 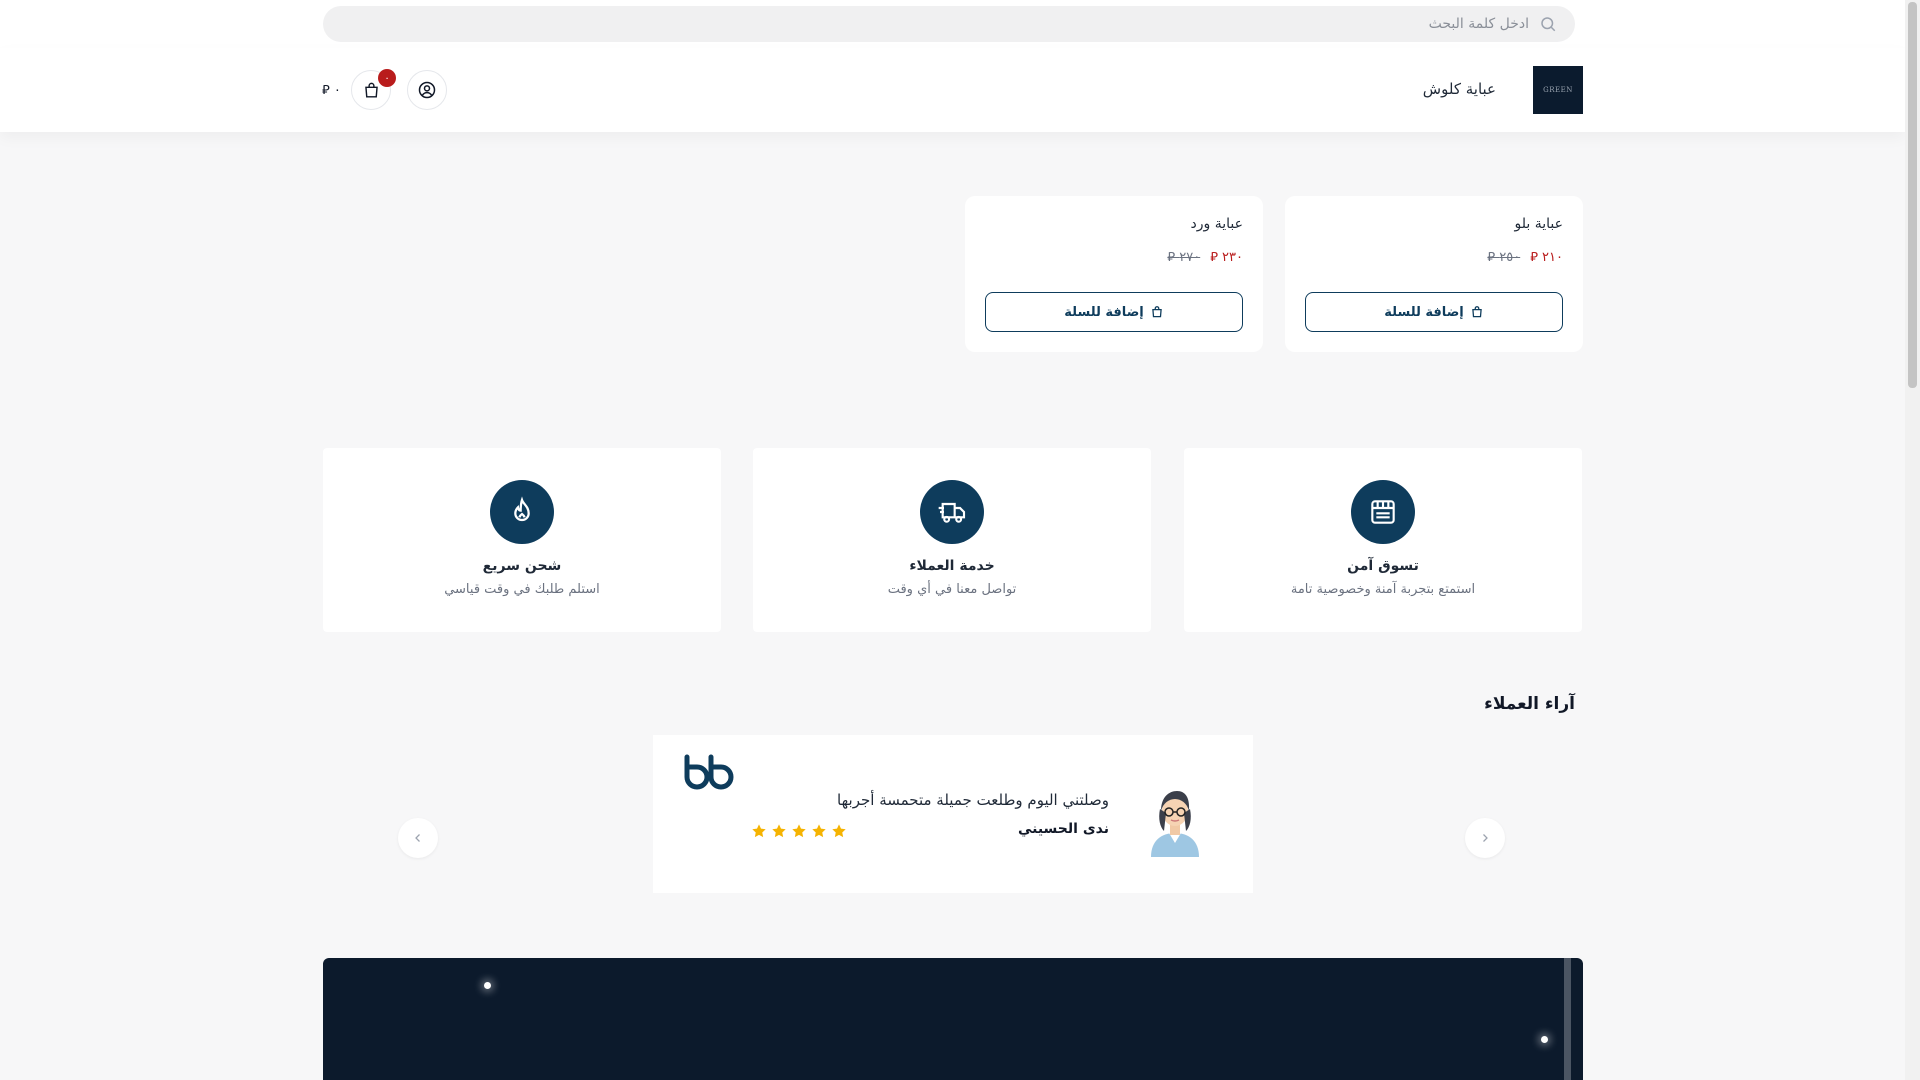 What do you see at coordinates (331, 90) in the screenshot?
I see `cart-total: ٠ ⃁` at bounding box center [331, 90].